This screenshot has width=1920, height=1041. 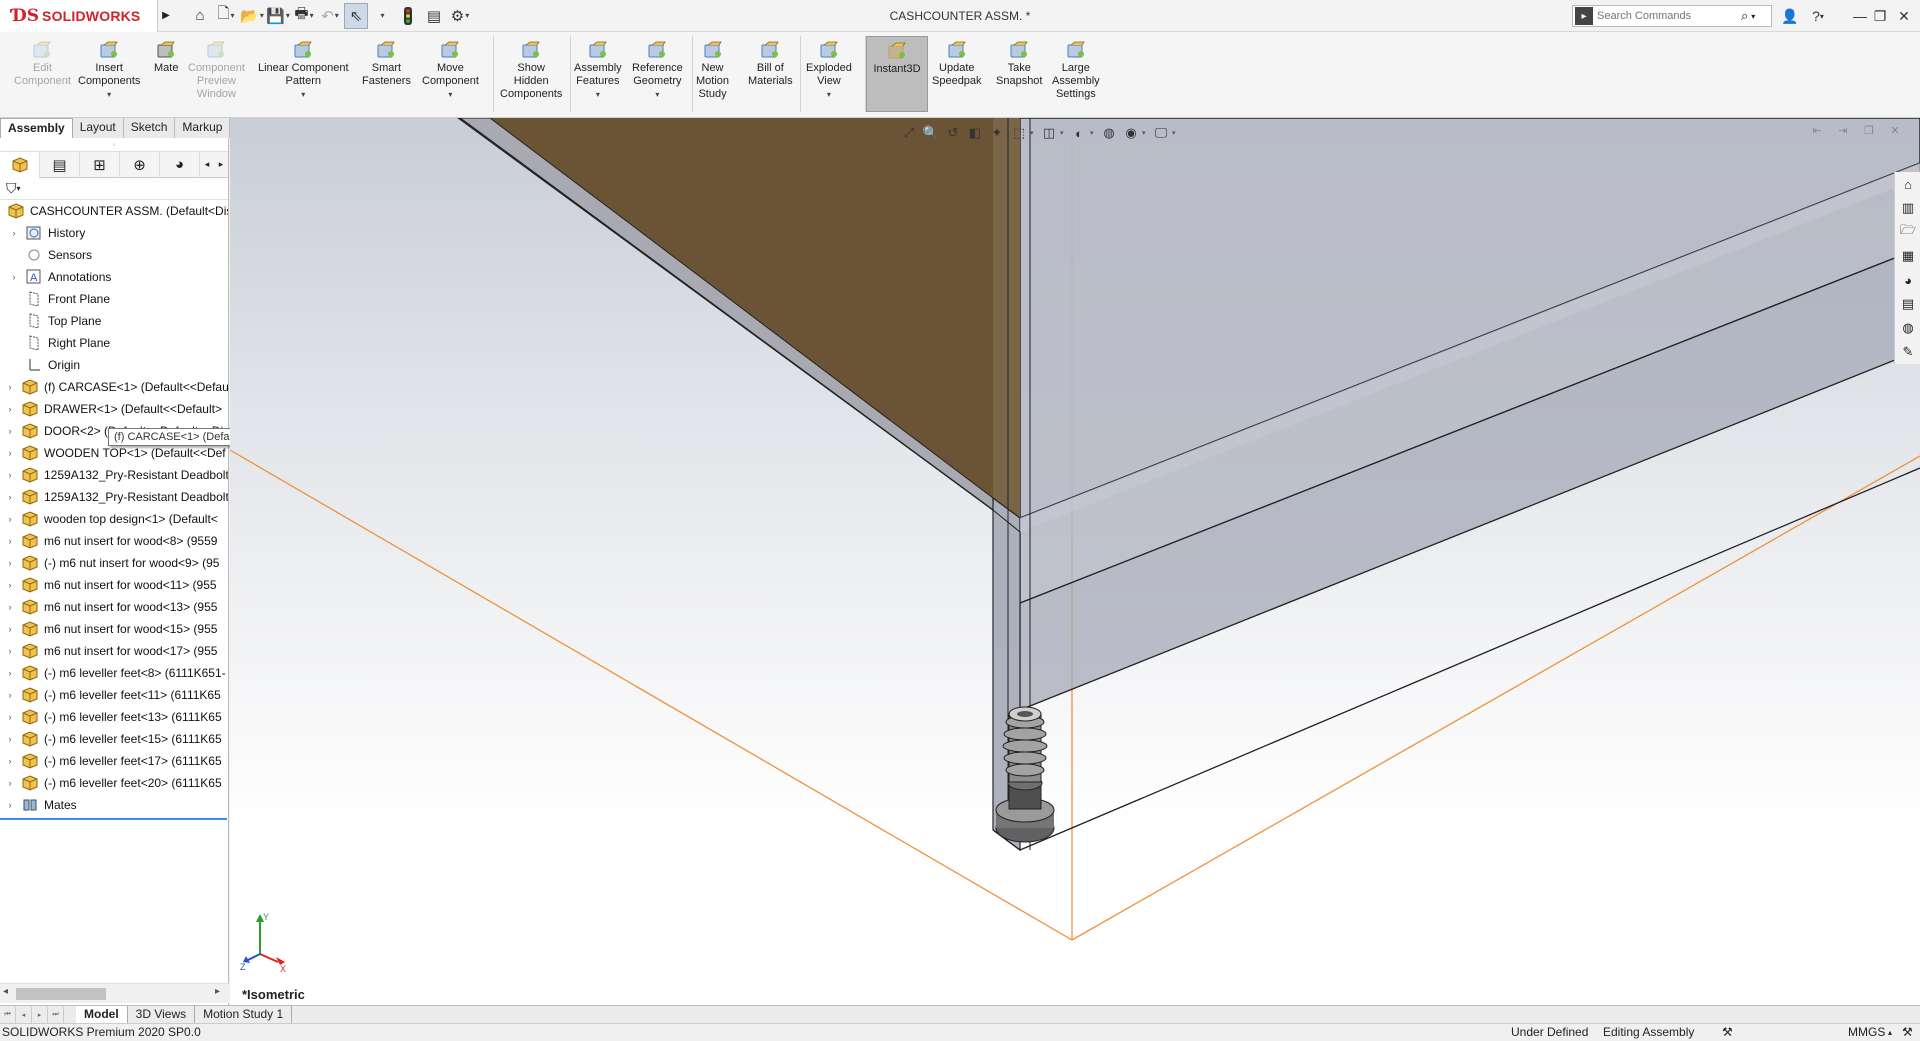 I want to click on options-gear-icon: ⚙ ▾, so click(x=460, y=16).